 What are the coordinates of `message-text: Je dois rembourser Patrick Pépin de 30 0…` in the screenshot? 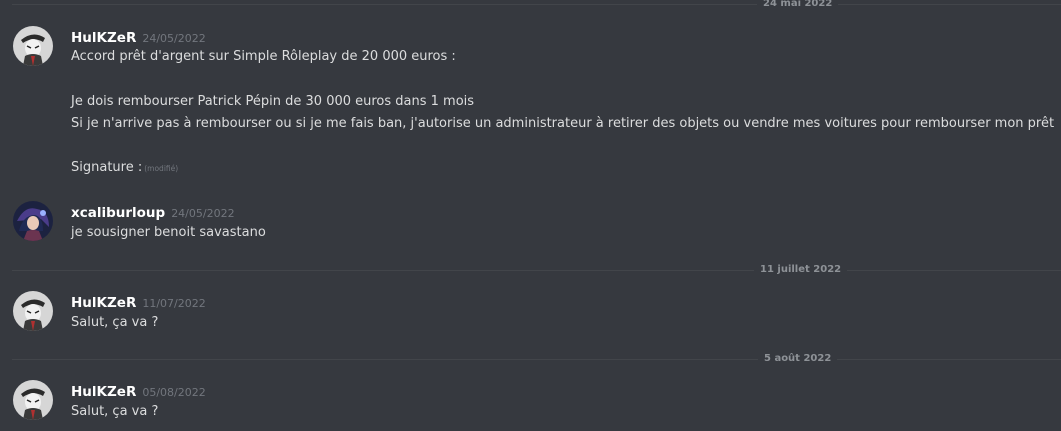 It's located at (273, 101).